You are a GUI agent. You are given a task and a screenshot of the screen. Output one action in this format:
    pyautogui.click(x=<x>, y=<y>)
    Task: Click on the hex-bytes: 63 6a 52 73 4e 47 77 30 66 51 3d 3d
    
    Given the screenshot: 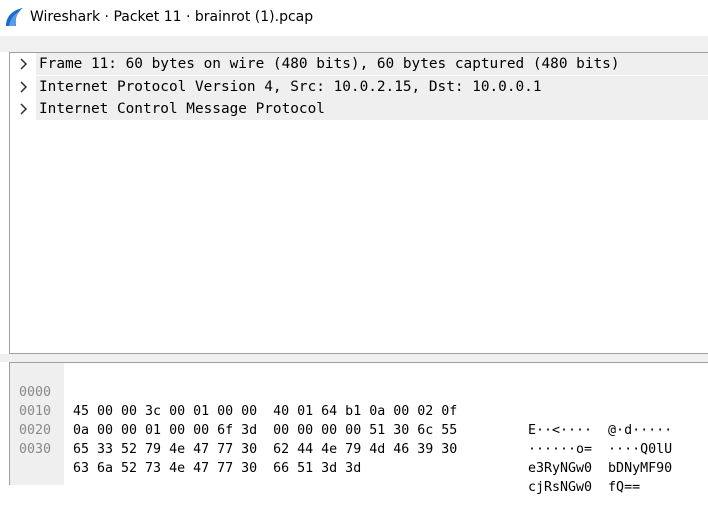 What is the action you would take?
    pyautogui.click(x=217, y=468)
    